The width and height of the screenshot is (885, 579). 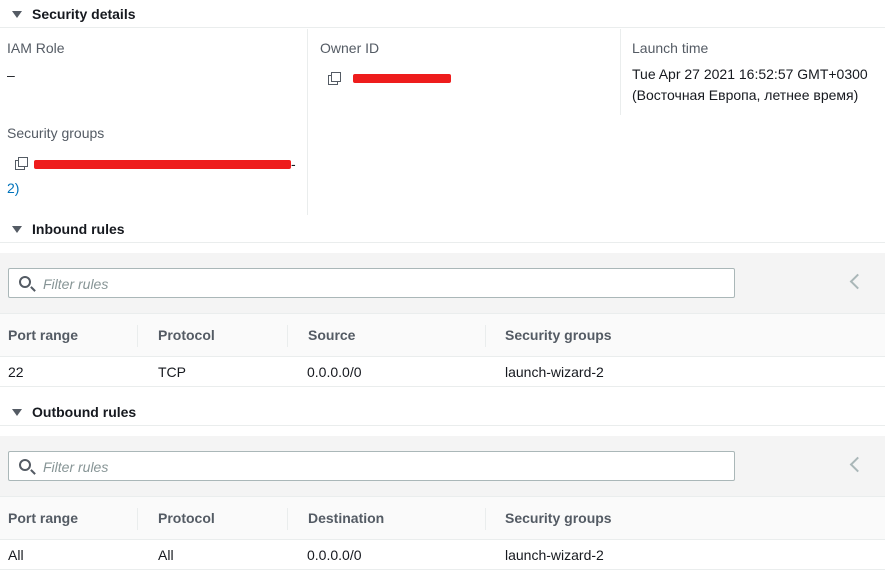 I want to click on cell-protocol: All, so click(x=166, y=555).